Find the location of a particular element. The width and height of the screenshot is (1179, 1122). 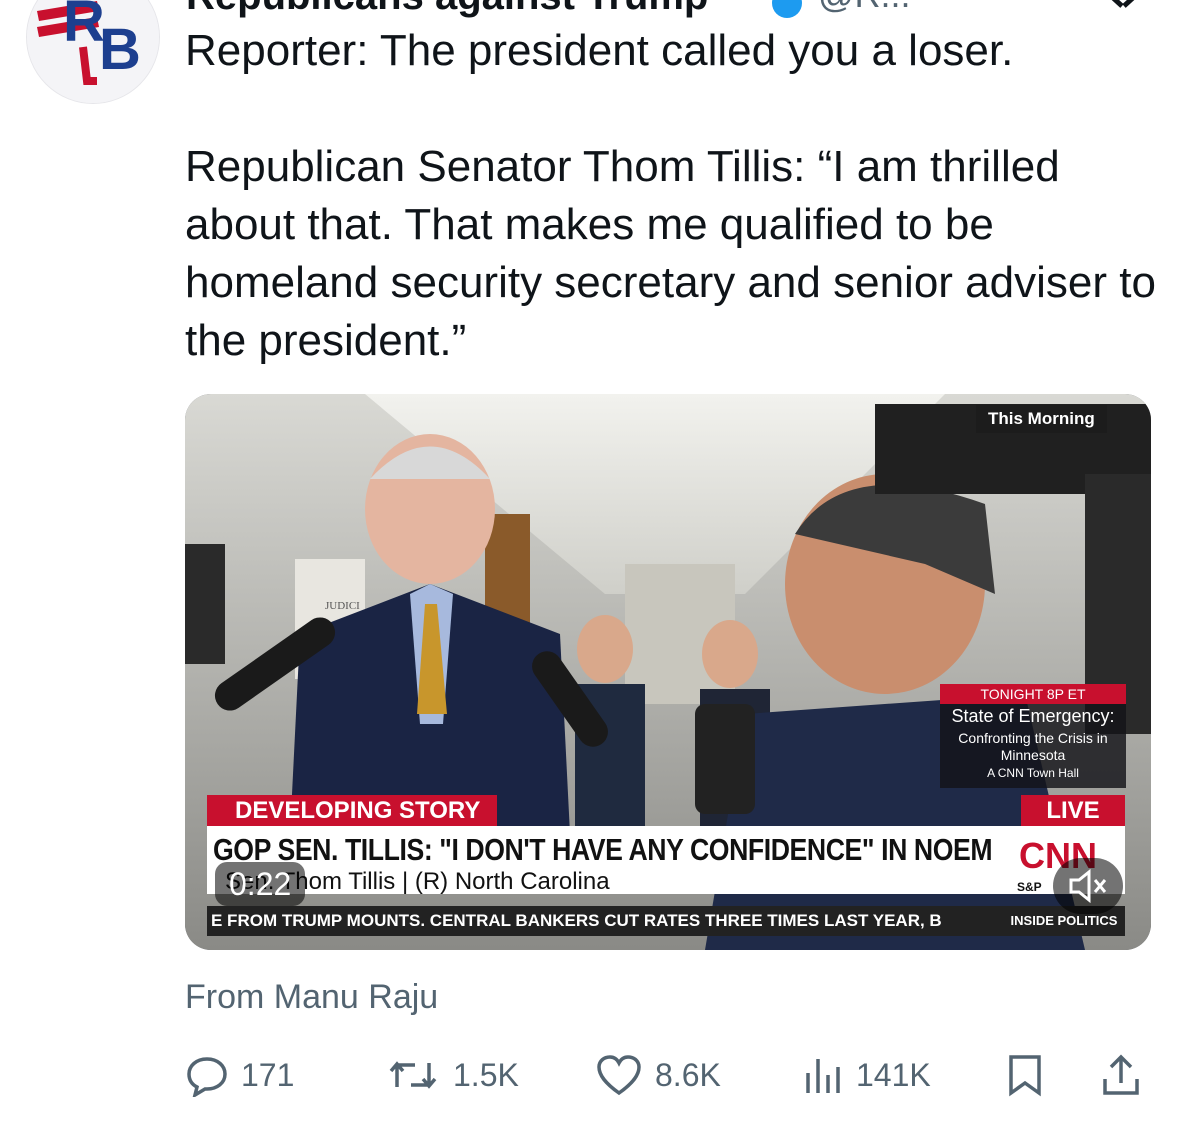

reply-count: 171 is located at coordinates (268, 1074).